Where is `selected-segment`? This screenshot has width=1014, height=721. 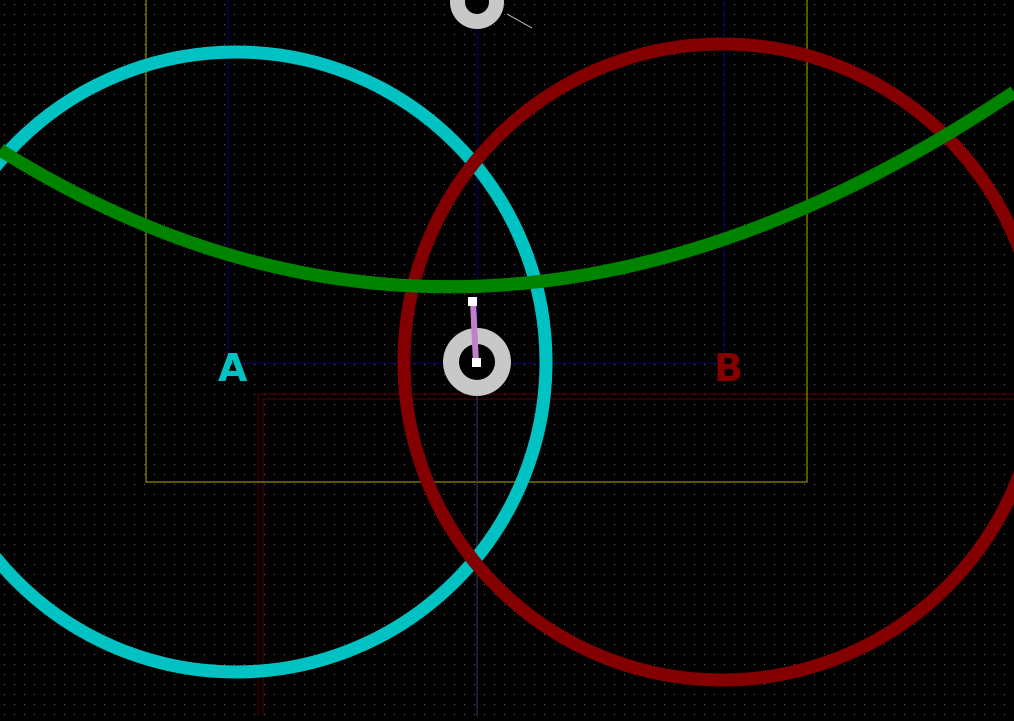
selected-segment is located at coordinates (474, 332).